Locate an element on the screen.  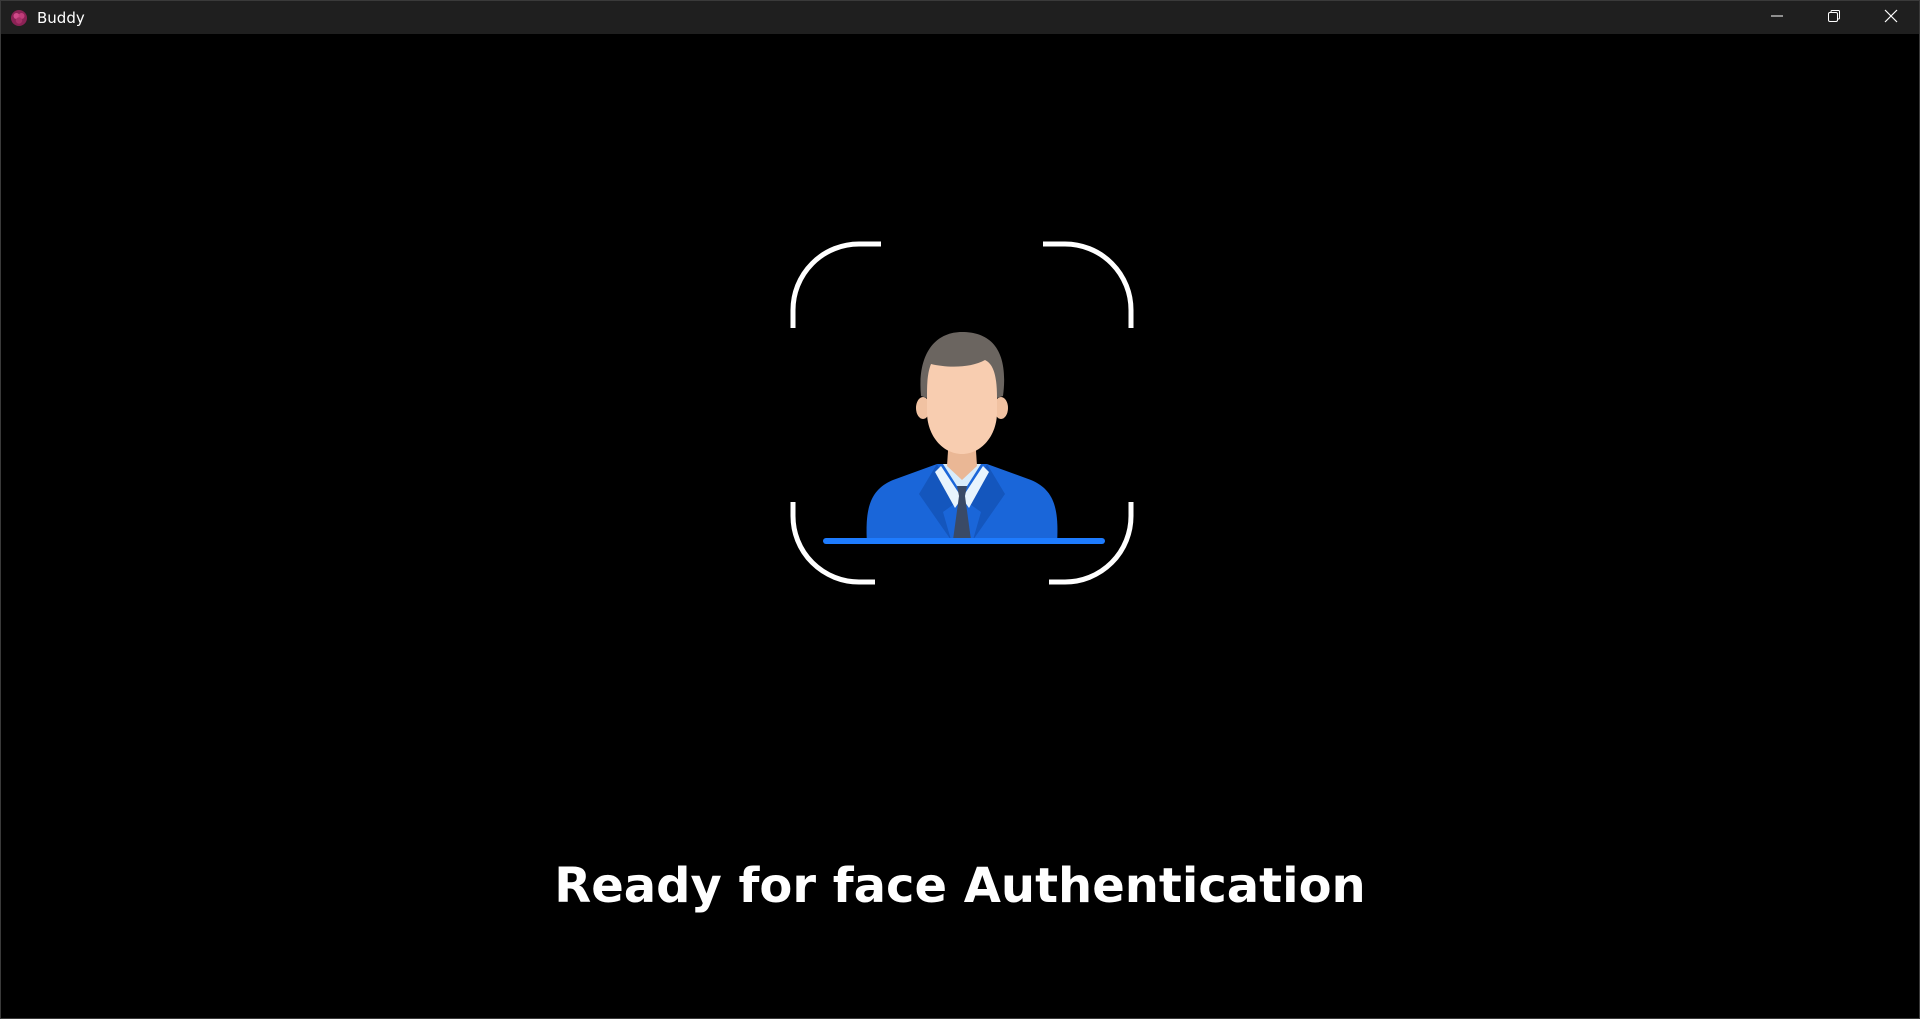
minimize-button is located at coordinates (1776, 17).